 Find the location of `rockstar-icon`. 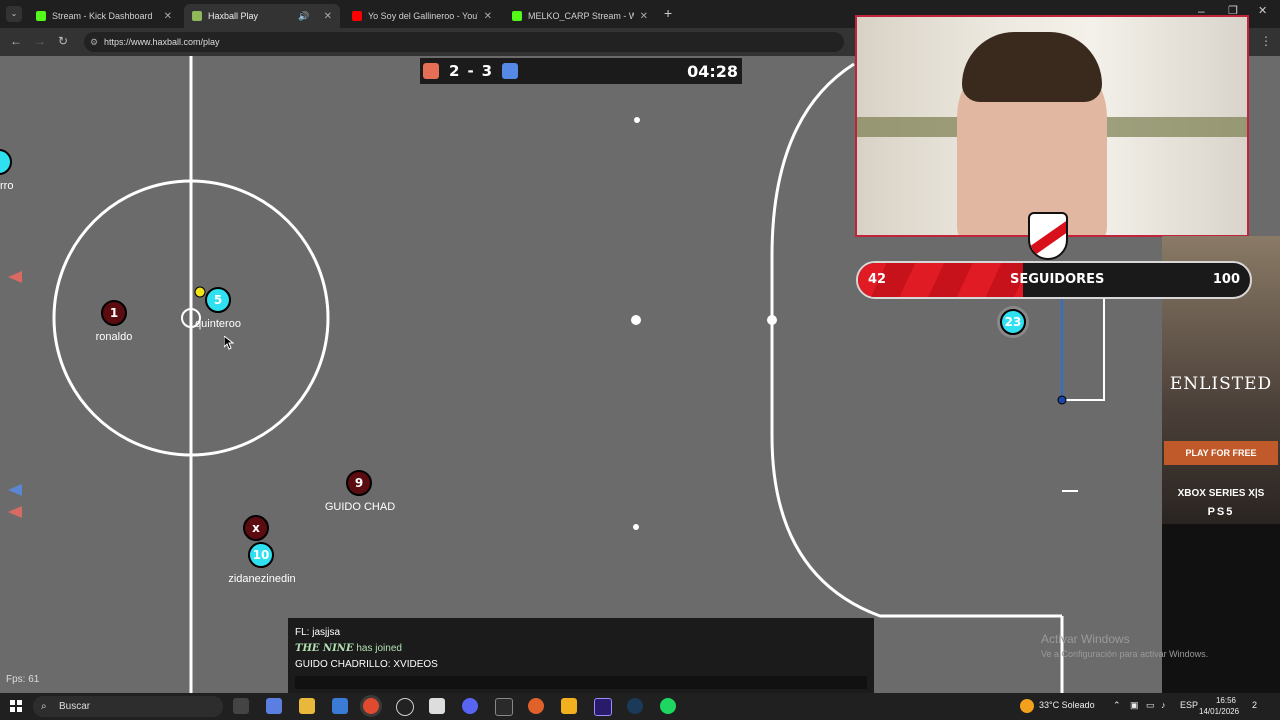

rockstar-icon is located at coordinates (569, 706).